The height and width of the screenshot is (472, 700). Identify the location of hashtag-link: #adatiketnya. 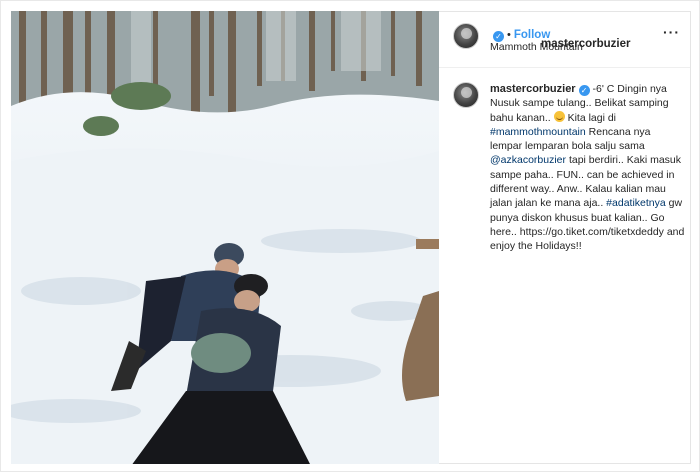
(636, 203).